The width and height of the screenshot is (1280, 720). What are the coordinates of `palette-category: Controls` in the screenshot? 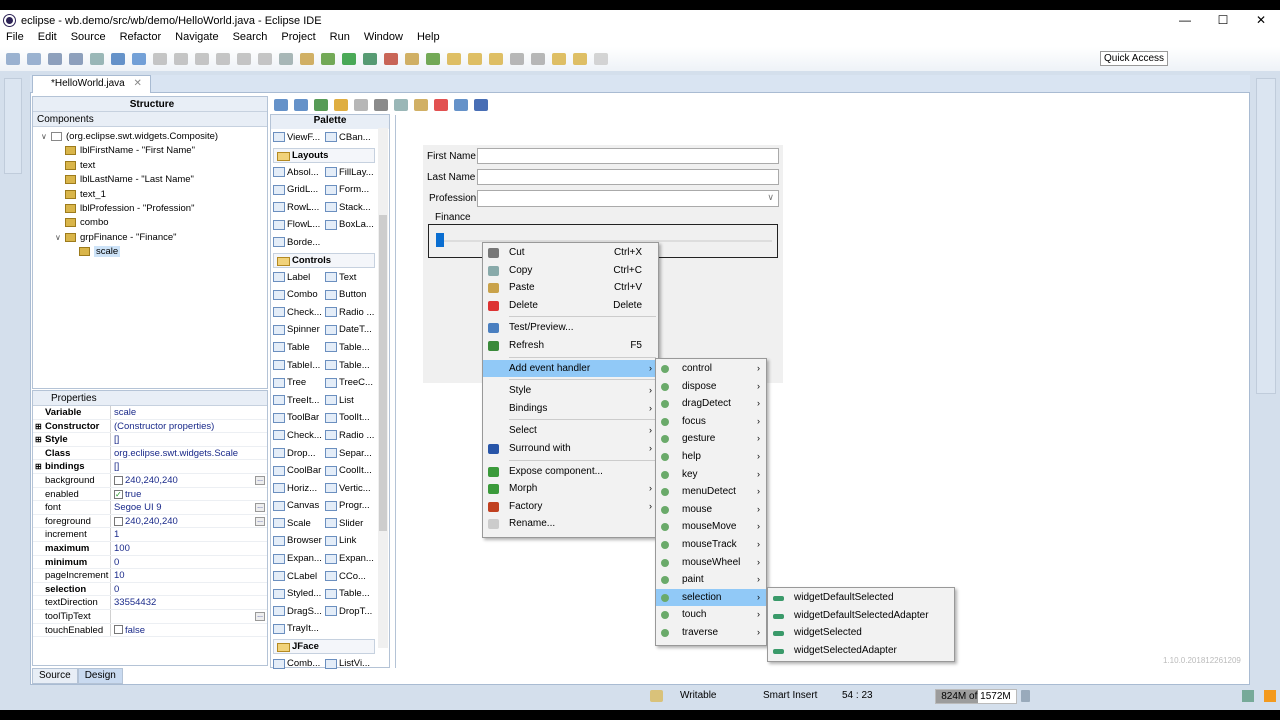 It's located at (324, 260).